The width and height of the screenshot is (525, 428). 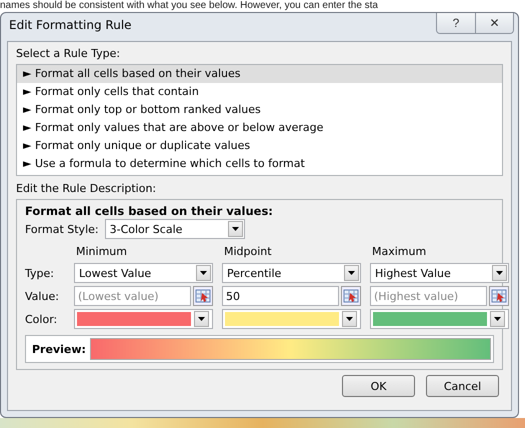 What do you see at coordinates (494, 23) in the screenshot?
I see `close-button: ✕` at bounding box center [494, 23].